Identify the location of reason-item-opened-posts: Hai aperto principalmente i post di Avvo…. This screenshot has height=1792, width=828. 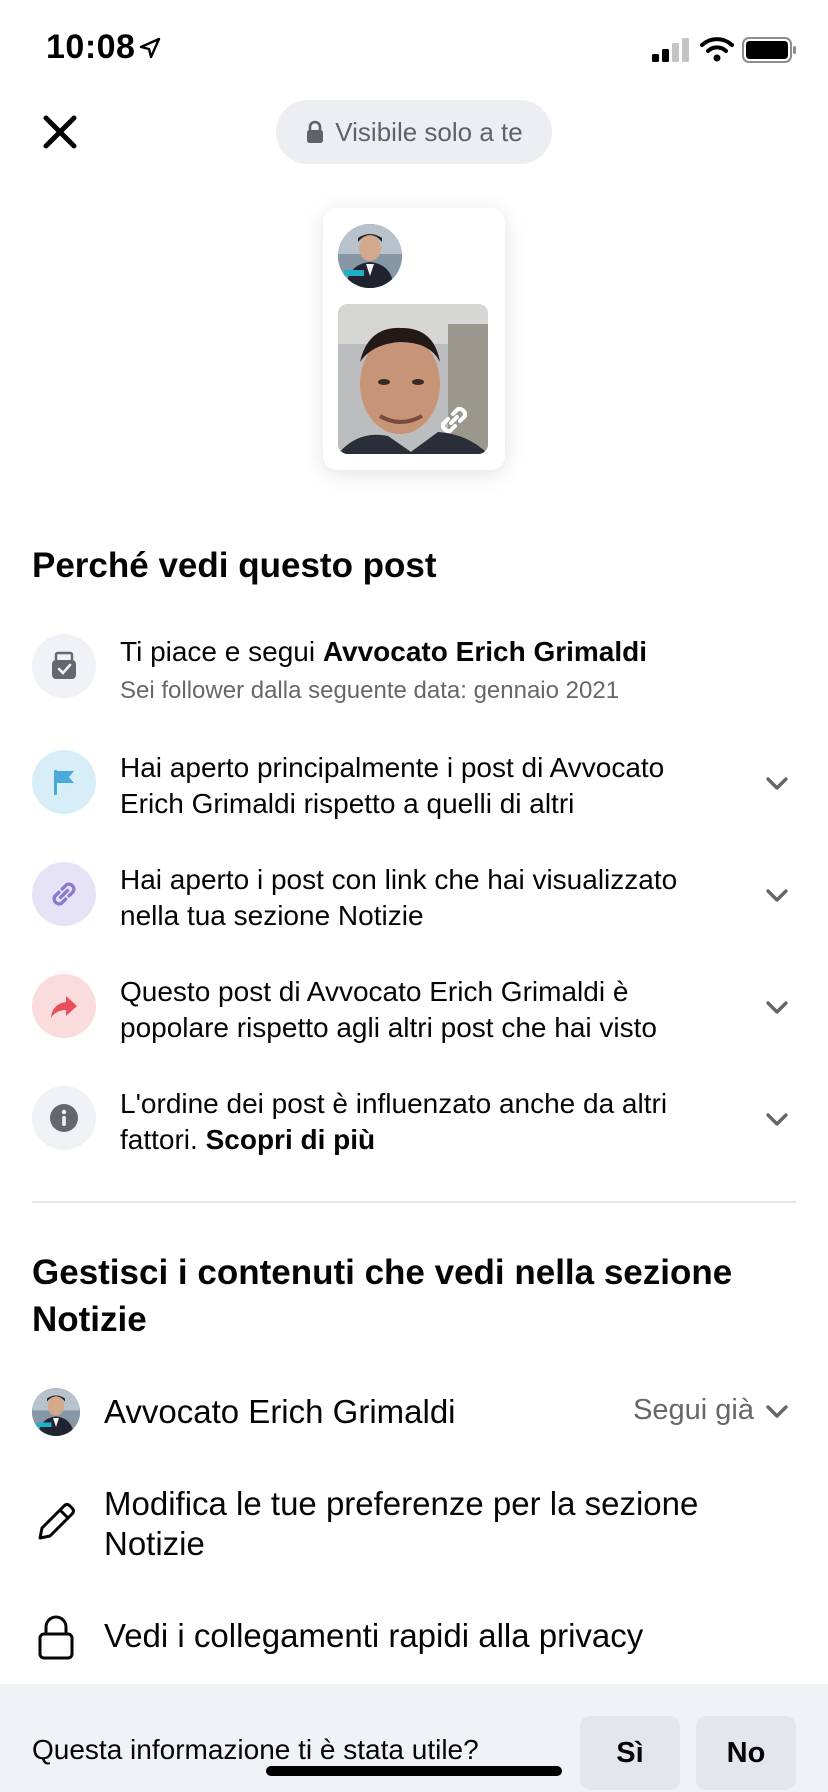
(414, 786).